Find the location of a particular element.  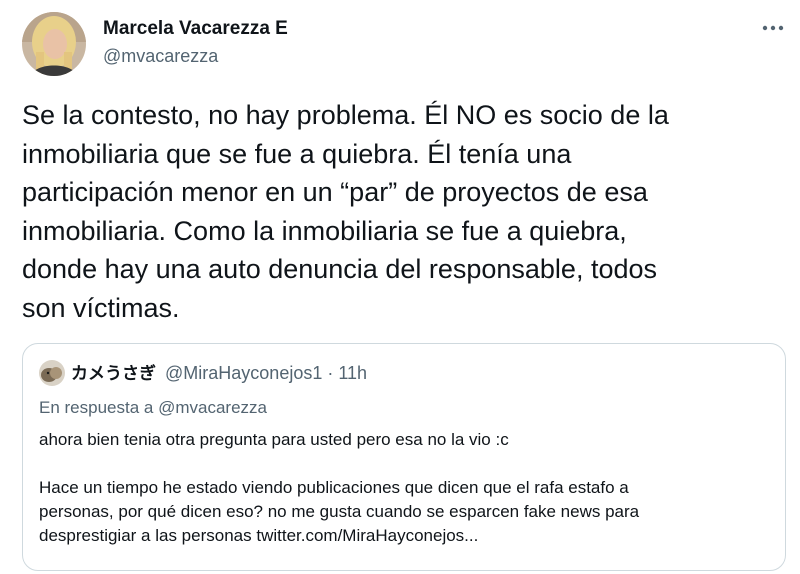

author-handle: @mvacarezza is located at coordinates (160, 56).